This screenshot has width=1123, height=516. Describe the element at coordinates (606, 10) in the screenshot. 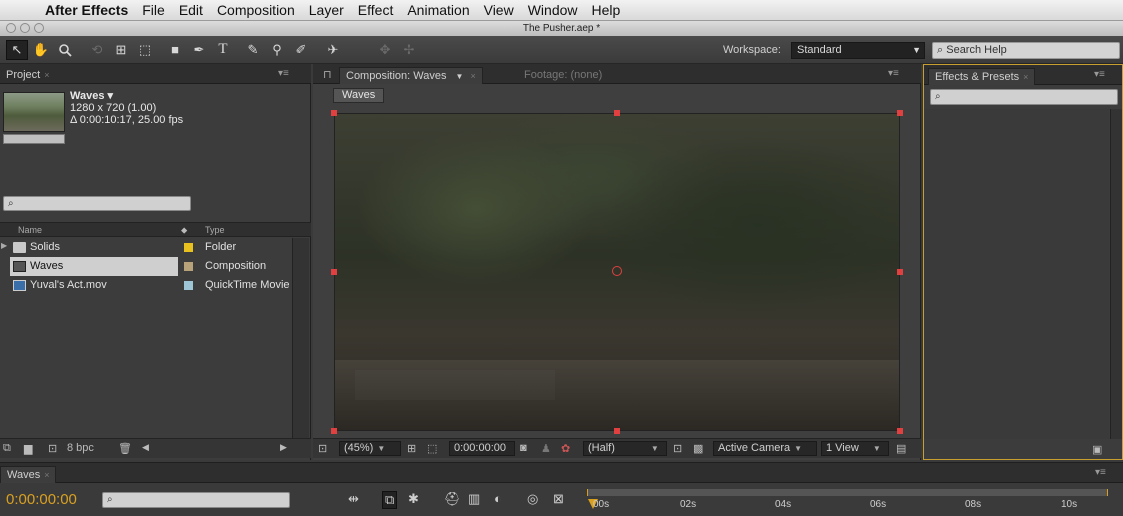

I see `menu-help: Help` at that location.